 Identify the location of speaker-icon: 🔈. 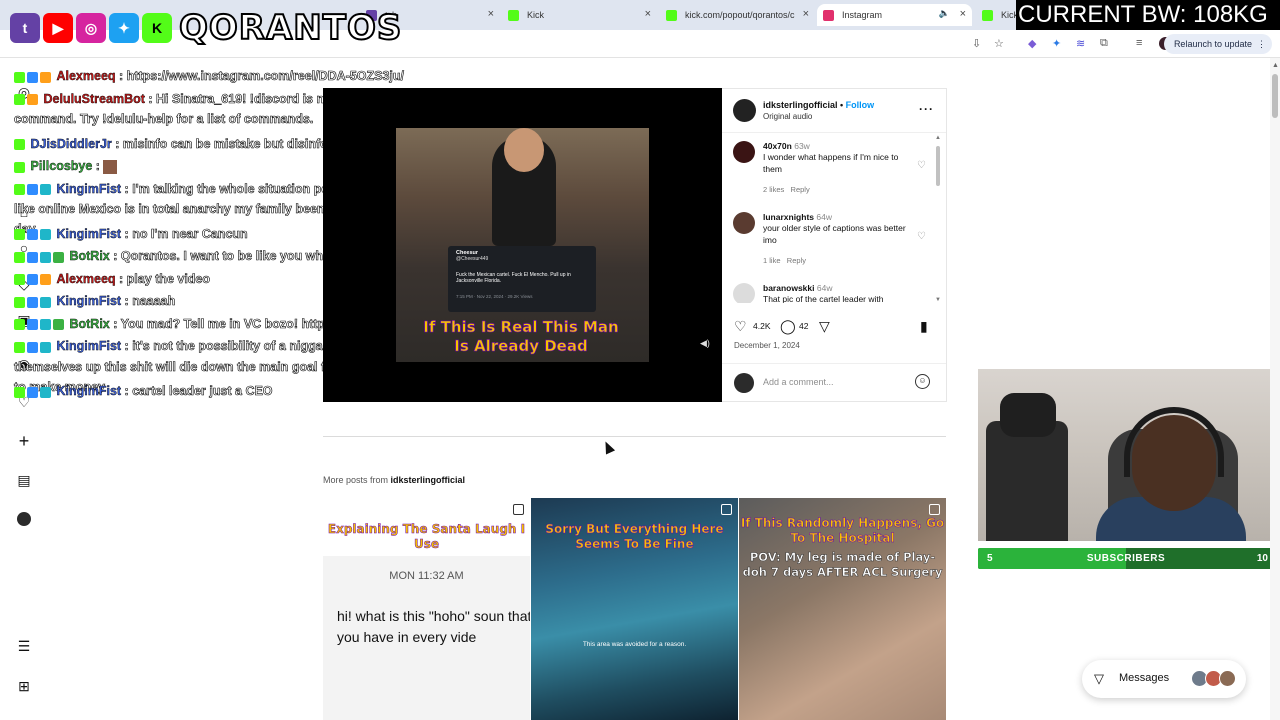
(944, 13).